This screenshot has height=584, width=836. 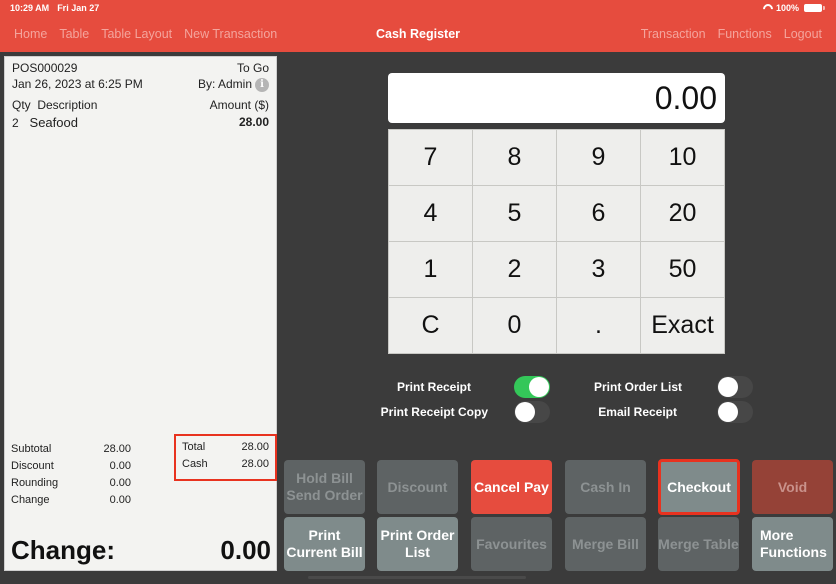 I want to click on nav-home: Home, so click(x=30, y=34).